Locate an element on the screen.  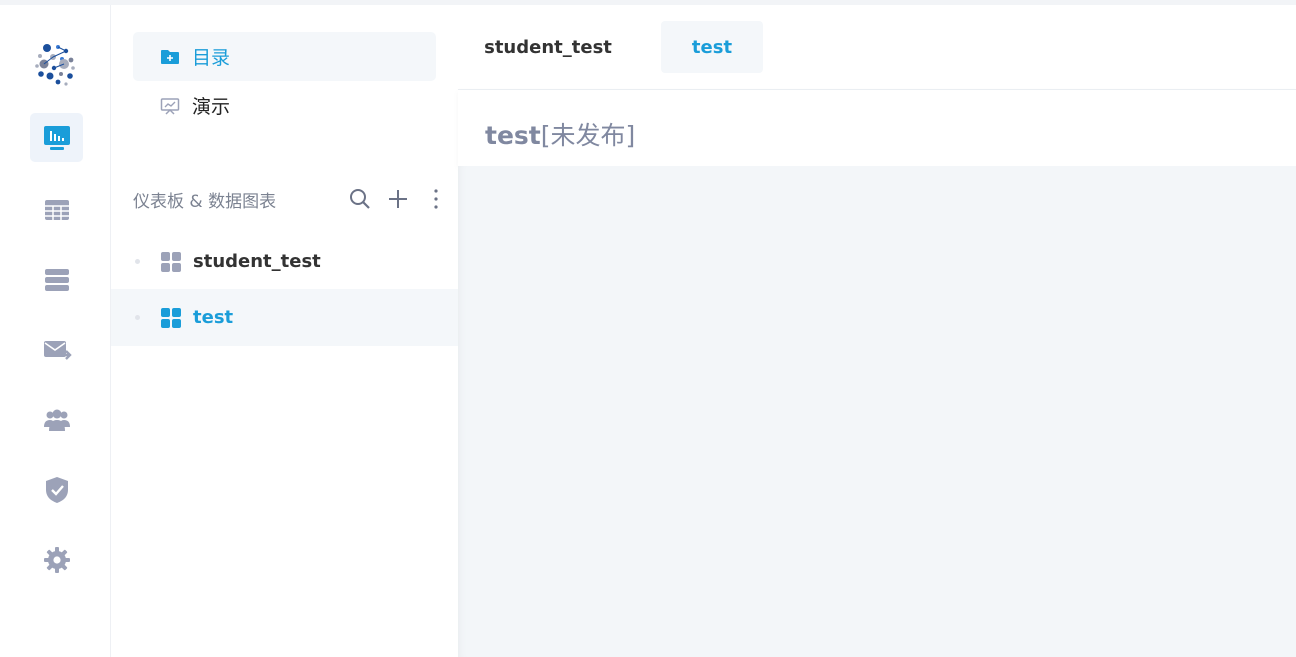
rail-dashboard is located at coordinates (56, 137).